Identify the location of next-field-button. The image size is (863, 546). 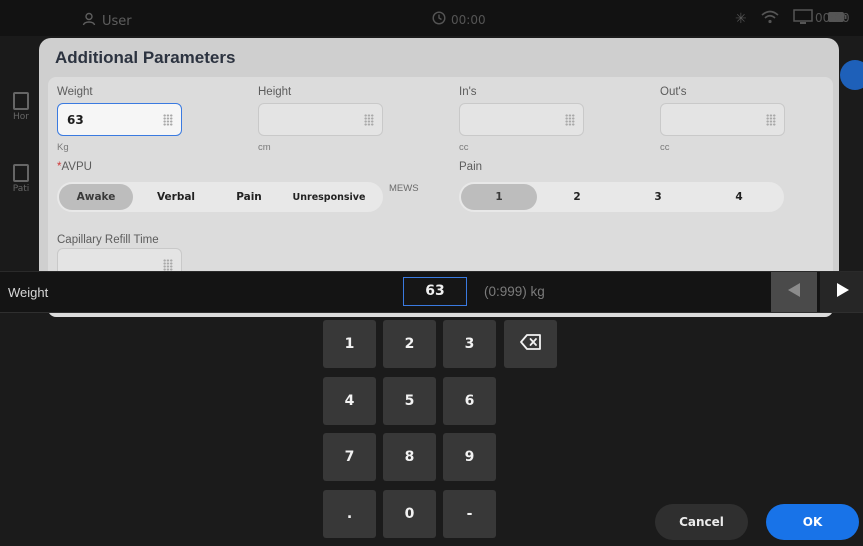
(841, 292).